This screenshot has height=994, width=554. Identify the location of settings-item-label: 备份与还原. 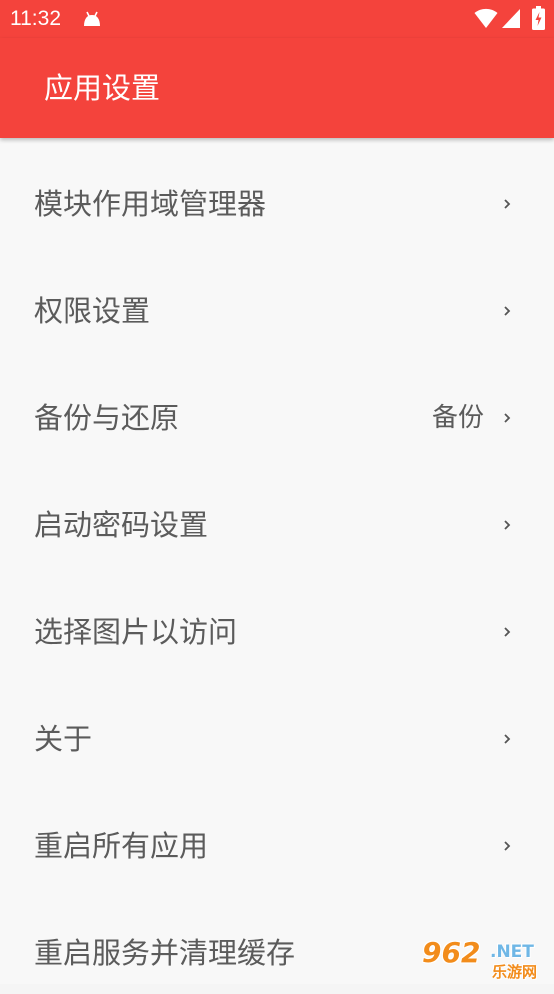
(107, 418).